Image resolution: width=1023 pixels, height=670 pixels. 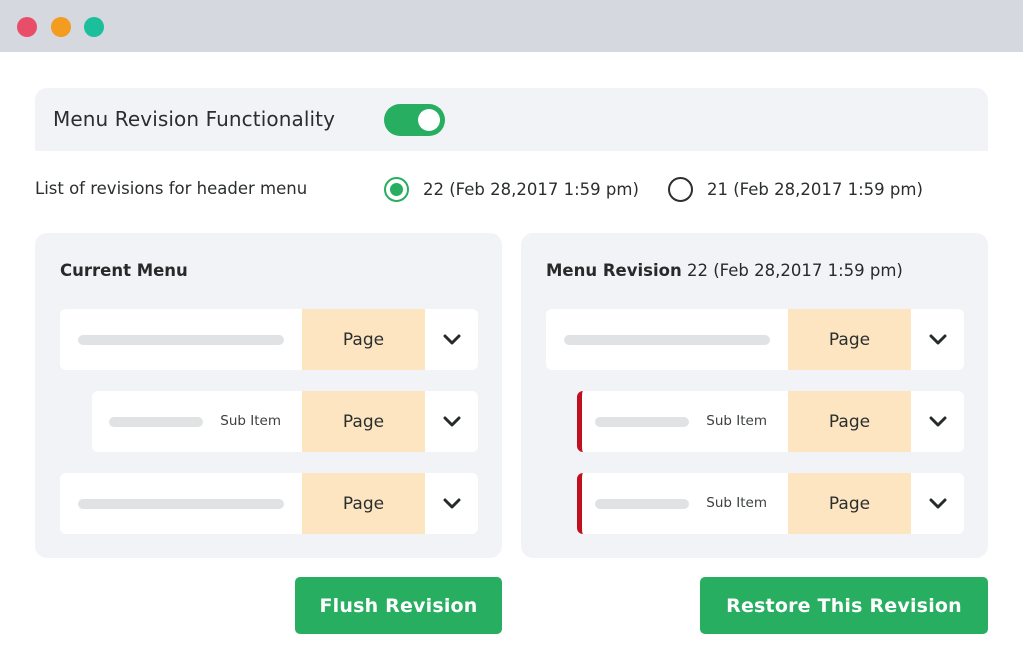 What do you see at coordinates (511, 26) in the screenshot?
I see `window-titlebar` at bounding box center [511, 26].